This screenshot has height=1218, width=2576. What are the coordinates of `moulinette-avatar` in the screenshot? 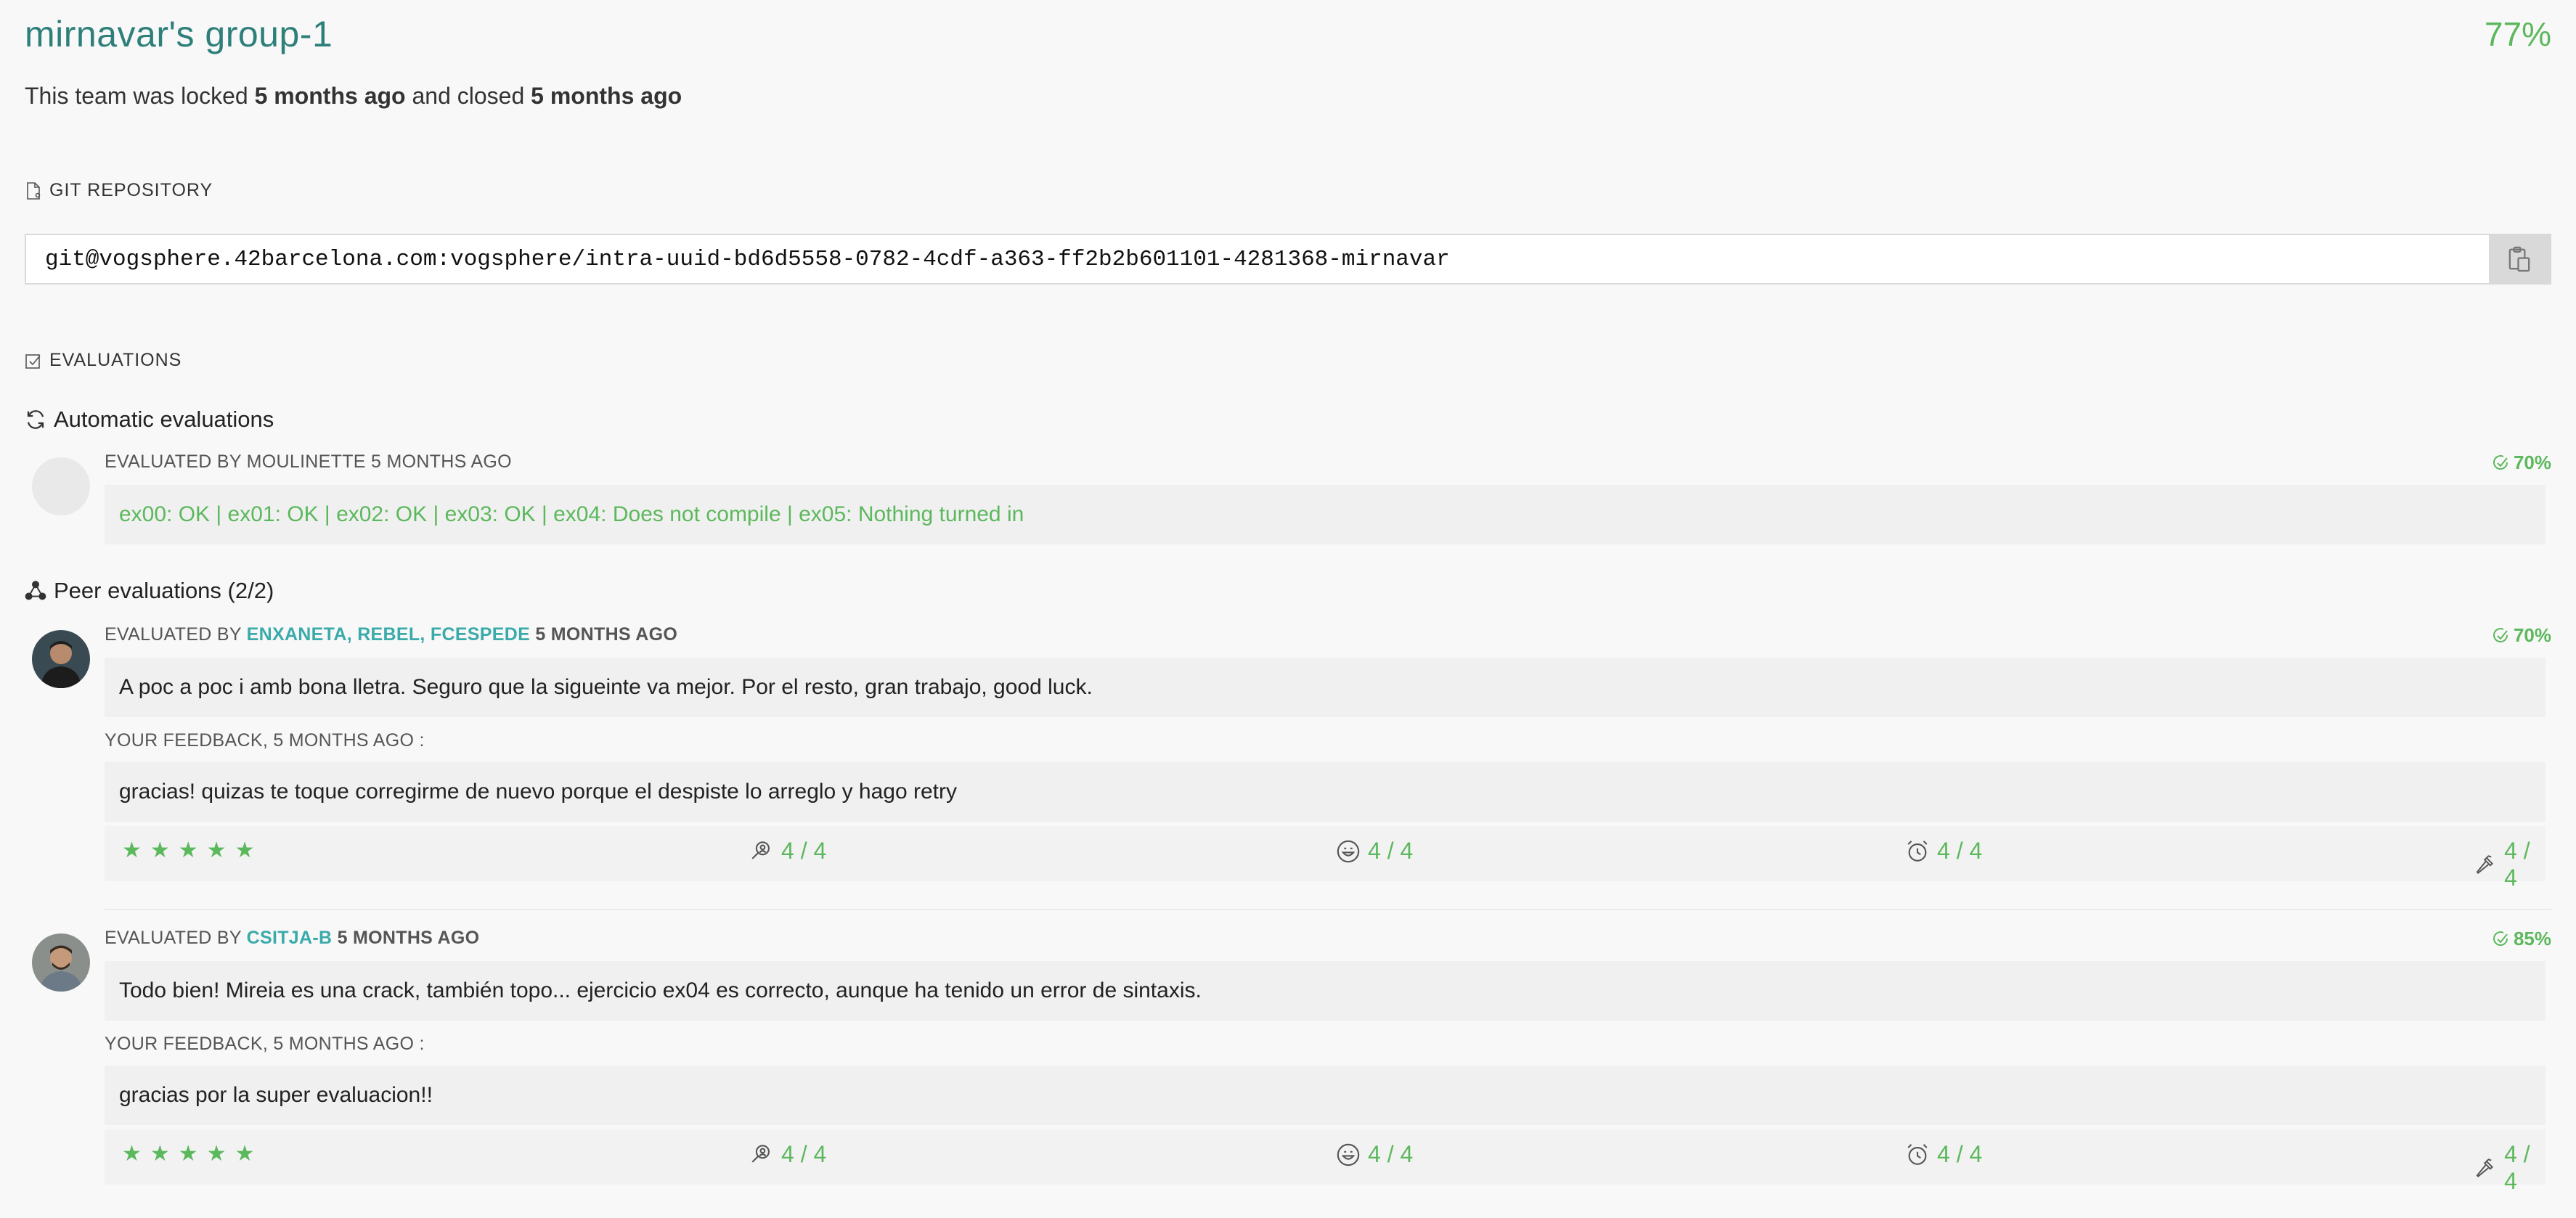 It's located at (61, 486).